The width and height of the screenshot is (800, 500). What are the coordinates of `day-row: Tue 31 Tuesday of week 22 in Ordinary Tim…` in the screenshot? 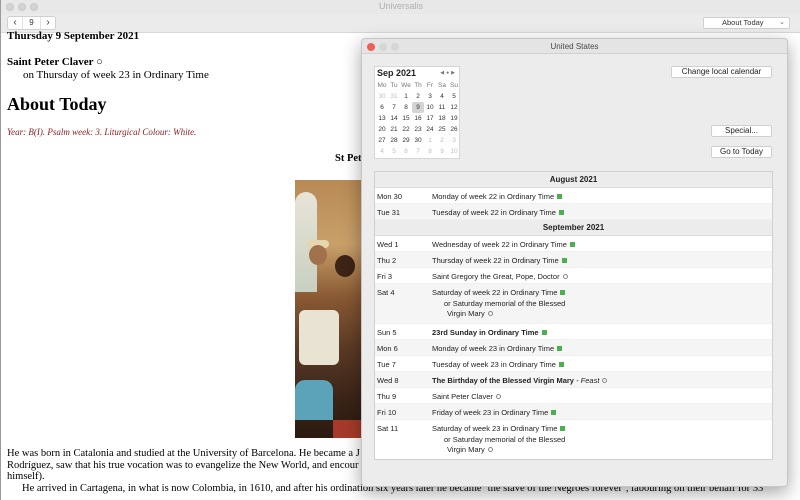 It's located at (573, 212).